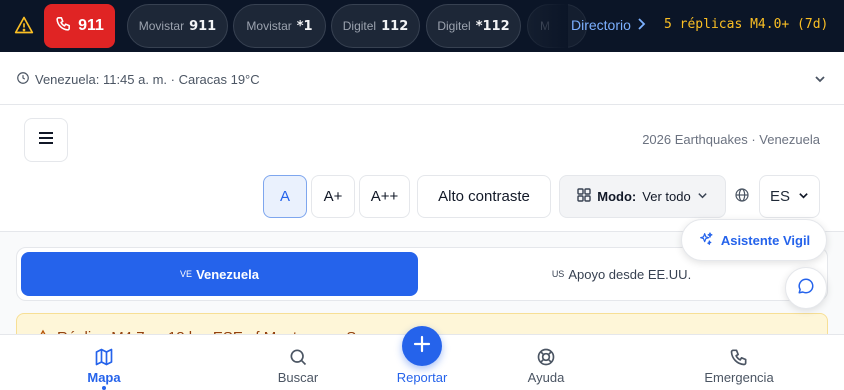 The height and width of the screenshot is (390, 844). What do you see at coordinates (548, 26) in the screenshot?
I see `scroll-fade` at bounding box center [548, 26].